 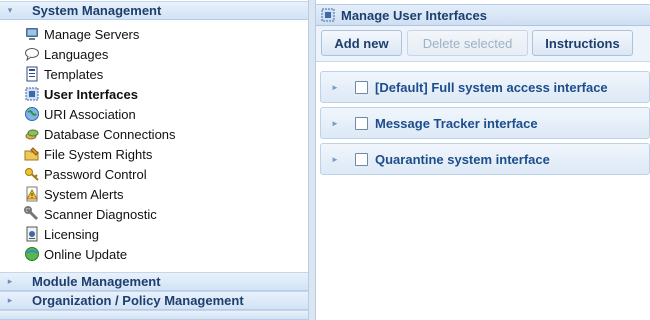 What do you see at coordinates (86, 254) in the screenshot?
I see `sidebar-item-label: Online Update` at bounding box center [86, 254].